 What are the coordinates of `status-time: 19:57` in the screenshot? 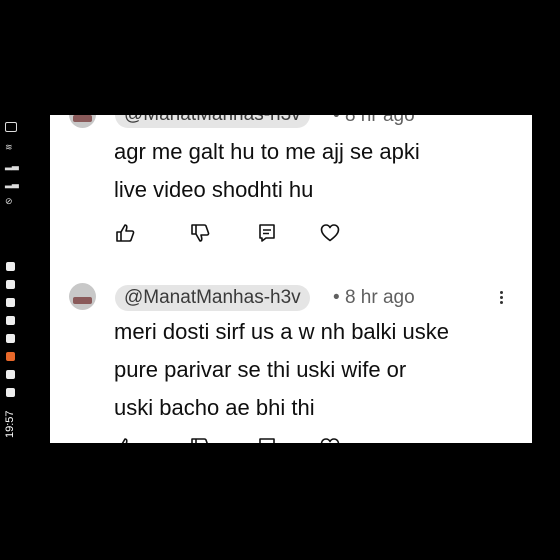 It's located at (10, 424).